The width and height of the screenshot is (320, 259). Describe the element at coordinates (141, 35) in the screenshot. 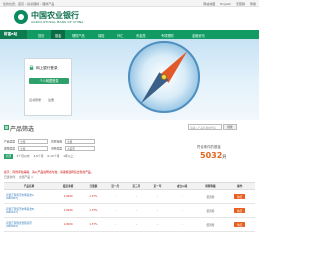

I see `nav-item-metal: 贵金属` at that location.